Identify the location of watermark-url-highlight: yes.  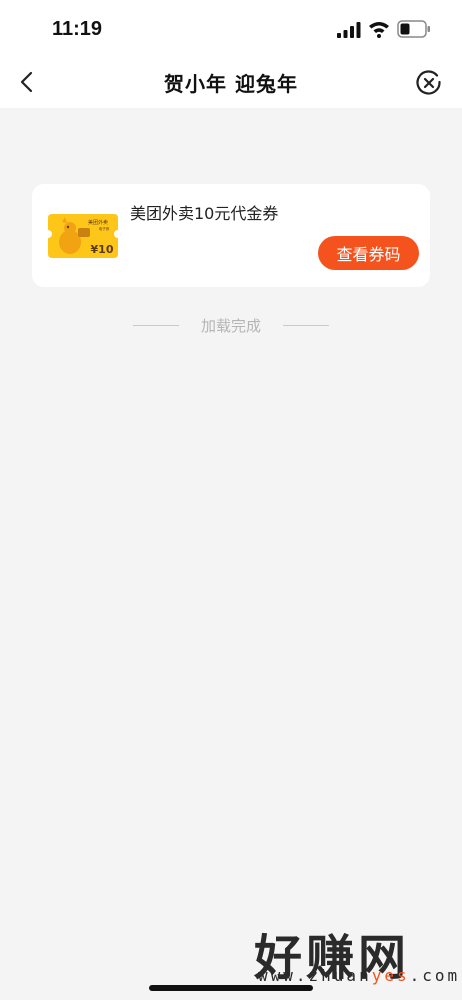
(390, 975).